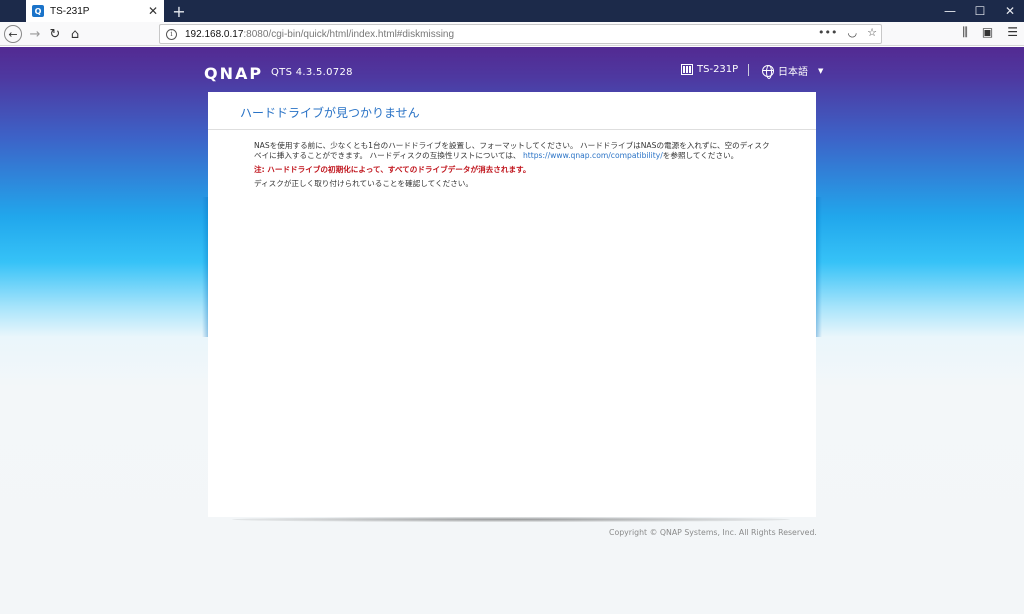 The image size is (1024, 614). Describe the element at coordinates (38, 11) in the screenshot. I see `qnap-favicon-icon: Q` at that location.